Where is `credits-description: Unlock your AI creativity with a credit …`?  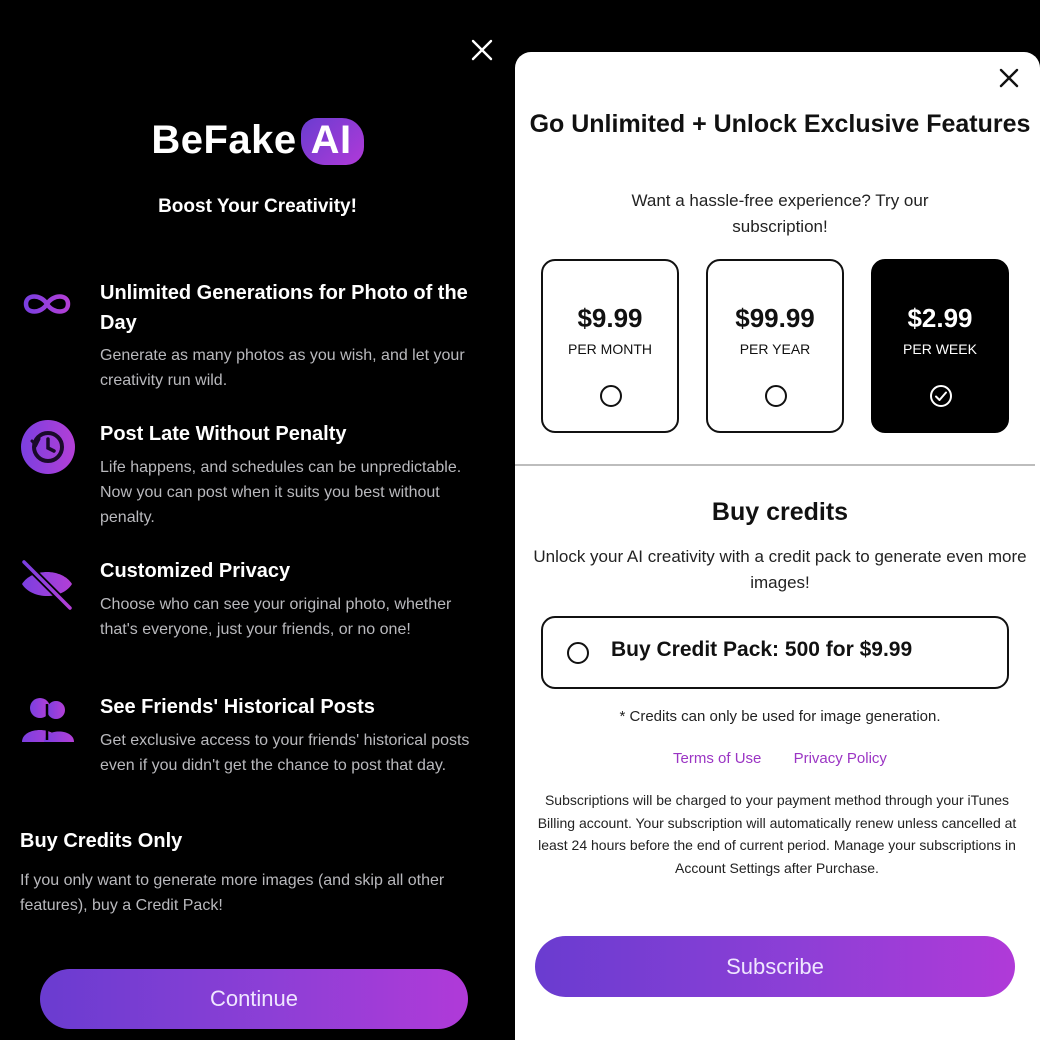 credits-description: Unlock your AI creativity with a credit … is located at coordinates (780, 569).